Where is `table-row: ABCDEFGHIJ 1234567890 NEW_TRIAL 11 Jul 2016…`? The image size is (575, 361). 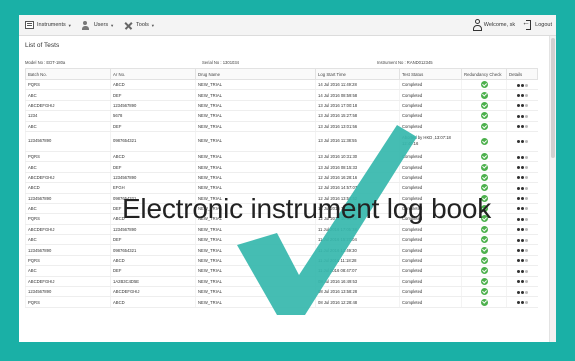
table-row: ABCDEFGHIJ 1234567890 NEW_TRIAL 11 Jul 2016… is located at coordinates (281, 230).